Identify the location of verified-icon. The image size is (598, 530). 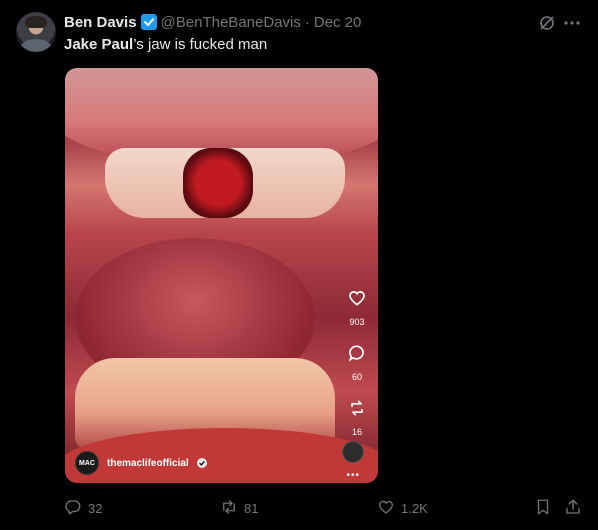
(148, 22).